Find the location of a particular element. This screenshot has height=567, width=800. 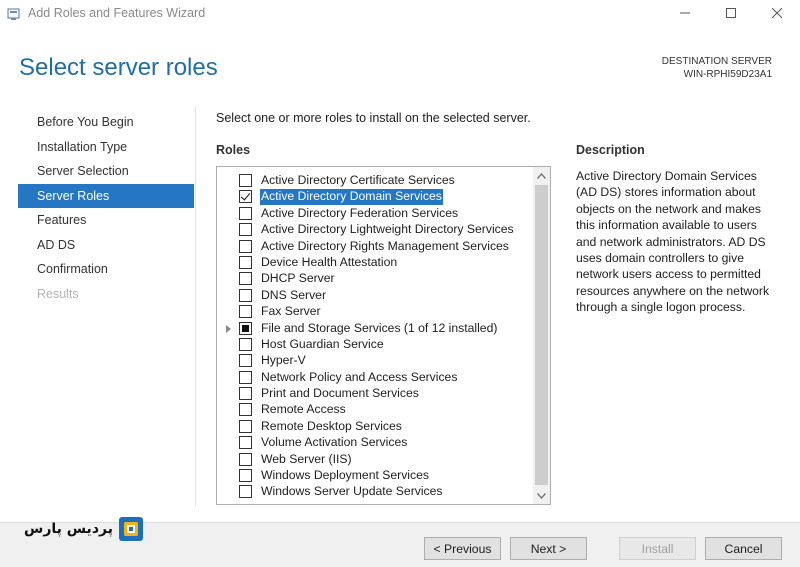

scroll-thumb is located at coordinates (541, 335).